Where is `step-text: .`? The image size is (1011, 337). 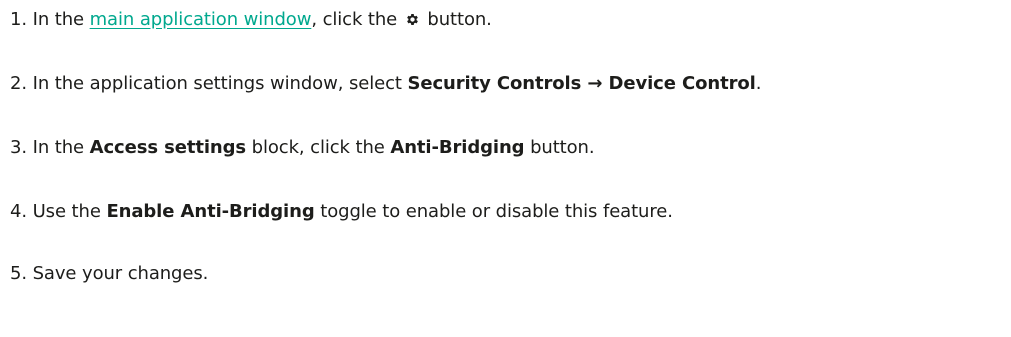 step-text: . is located at coordinates (758, 83).